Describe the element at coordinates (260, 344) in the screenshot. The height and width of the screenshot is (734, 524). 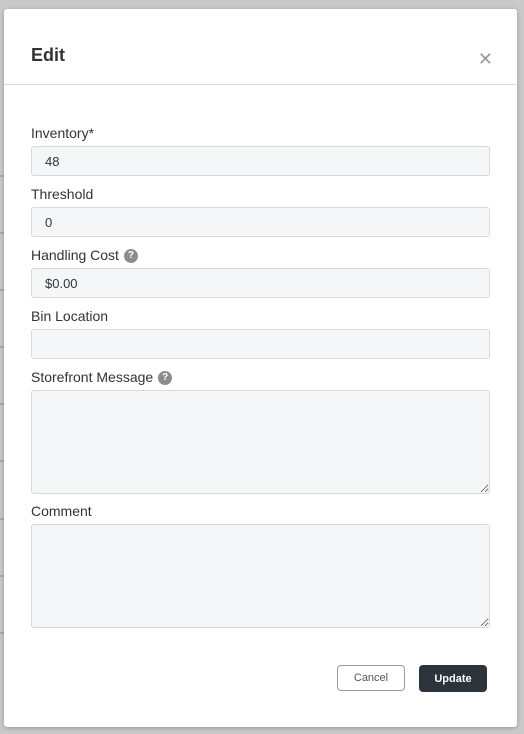
I see `bin-location-input` at that location.